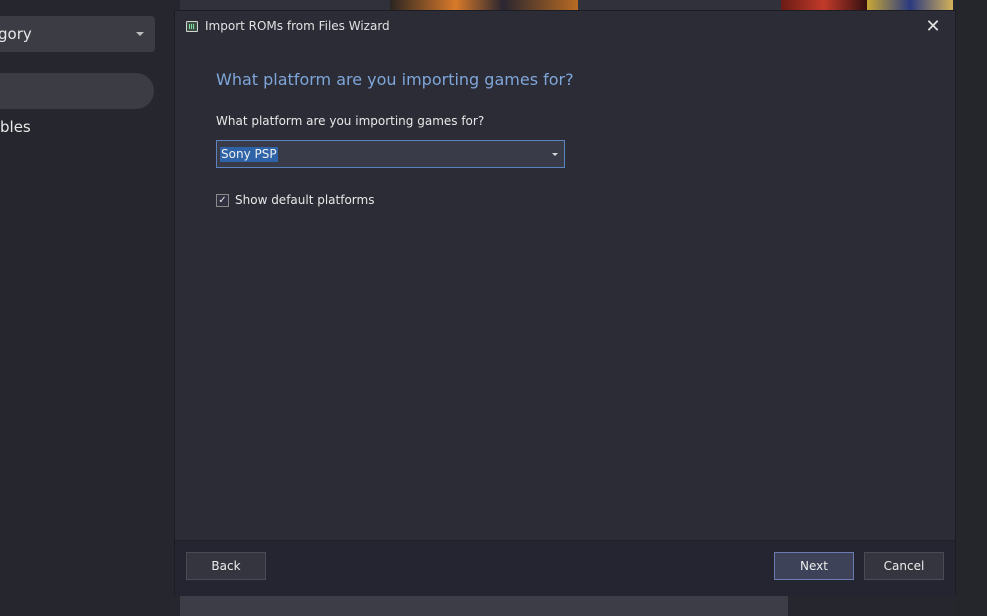 The width and height of the screenshot is (987, 616). Describe the element at coordinates (933, 27) in the screenshot. I see `close-icon: ✕` at that location.